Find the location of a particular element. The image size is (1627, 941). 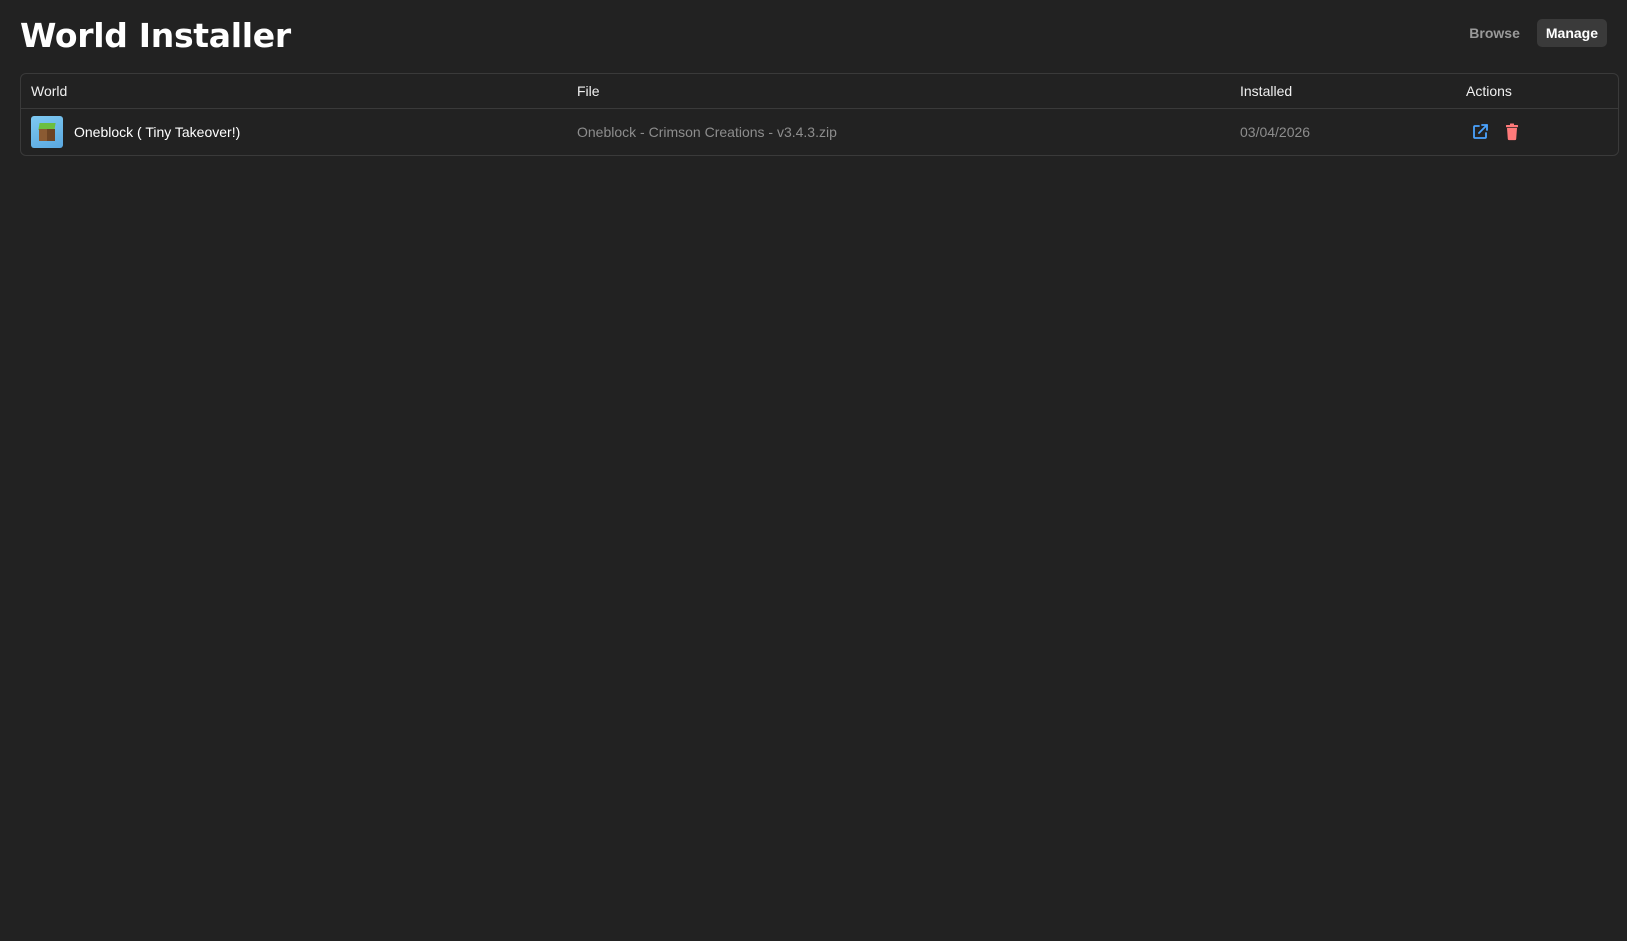

column-header-installed: Installed is located at coordinates (1343, 91).